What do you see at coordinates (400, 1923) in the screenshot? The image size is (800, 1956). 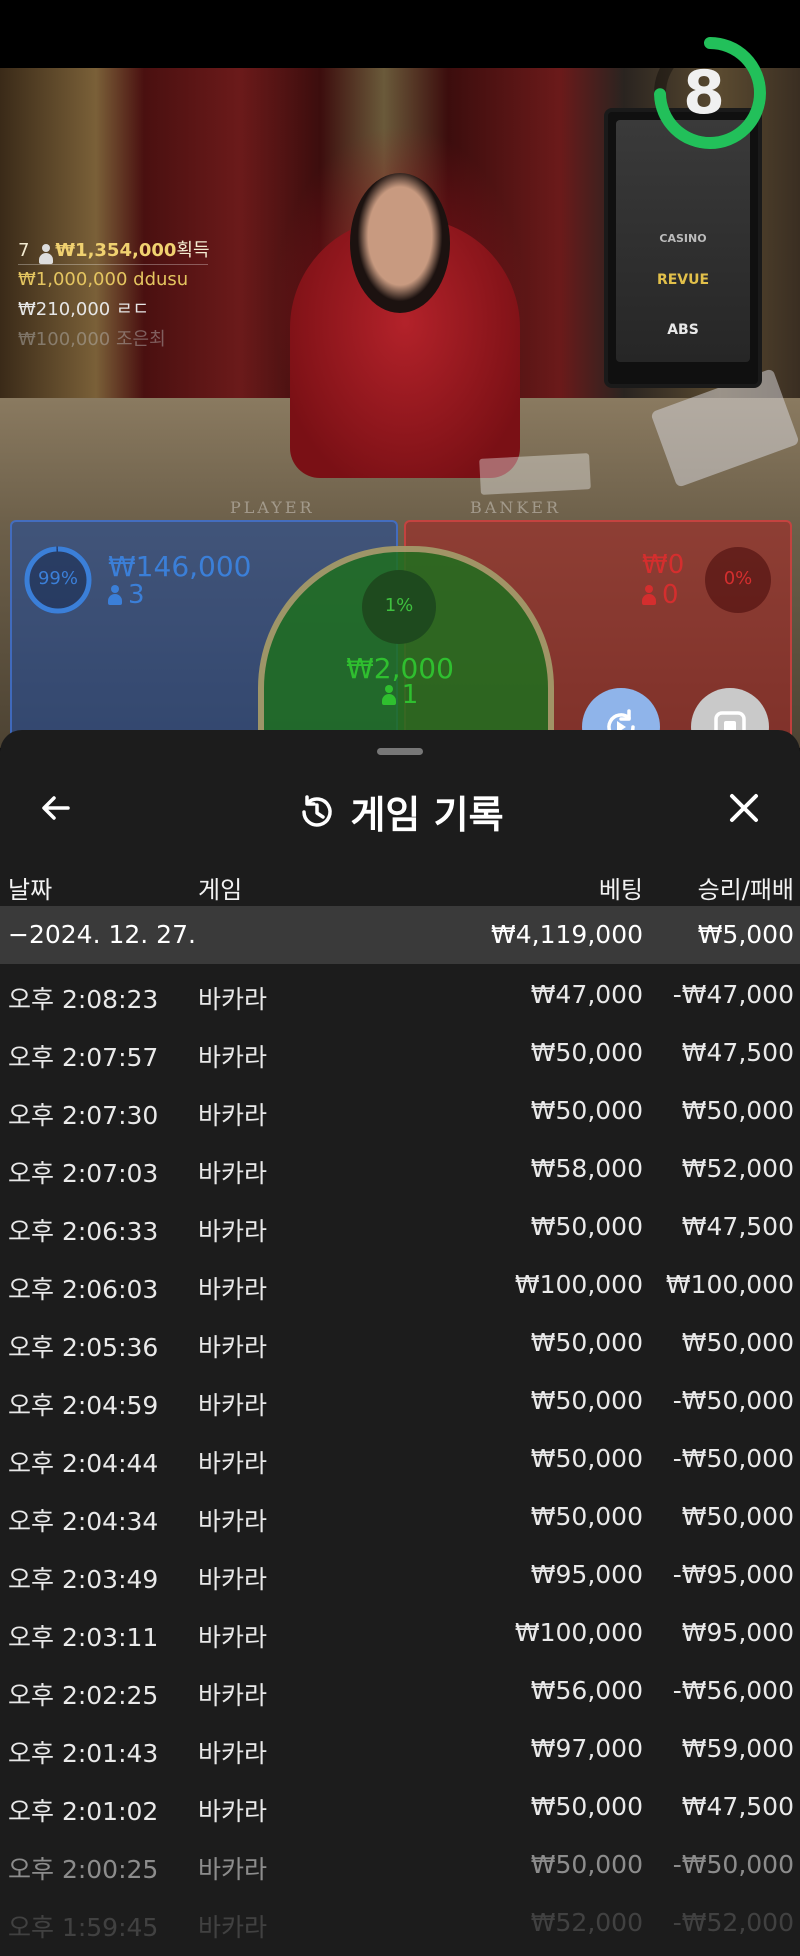 I see `history-row: 오후 1:59:45 바카라 ₩52,000 -₩52,000` at bounding box center [400, 1923].